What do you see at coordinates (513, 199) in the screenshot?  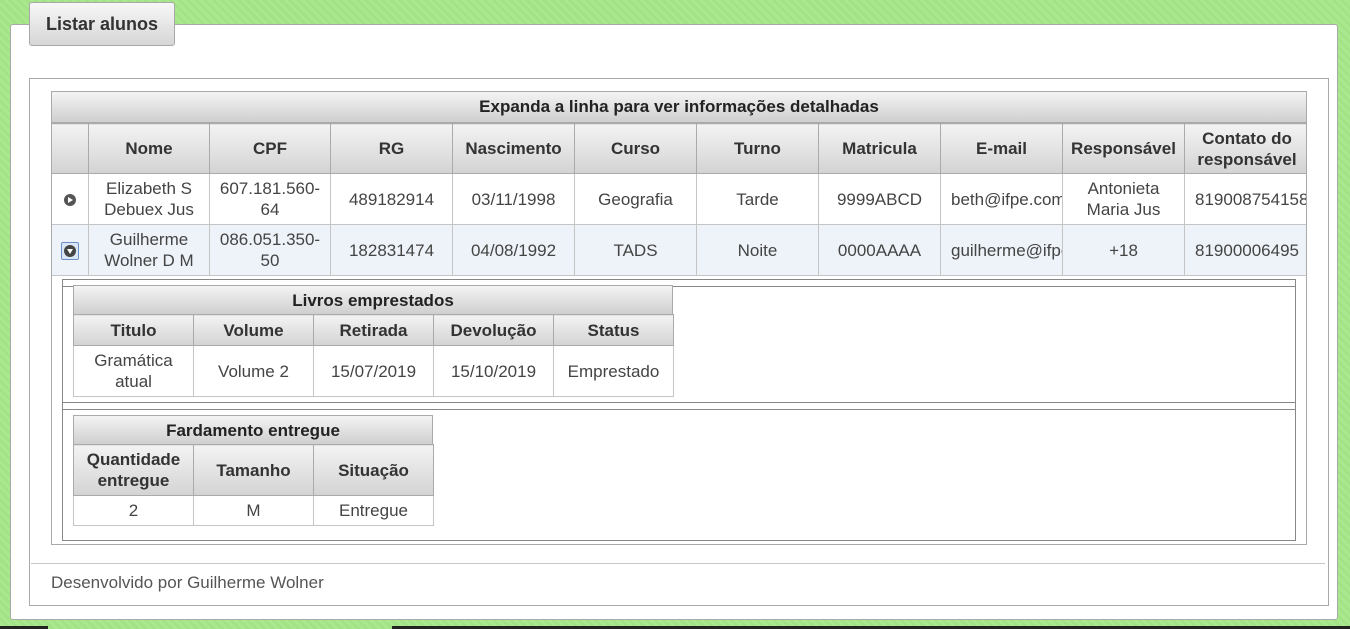 I see `cell-nascimento: 03/11/1998` at bounding box center [513, 199].